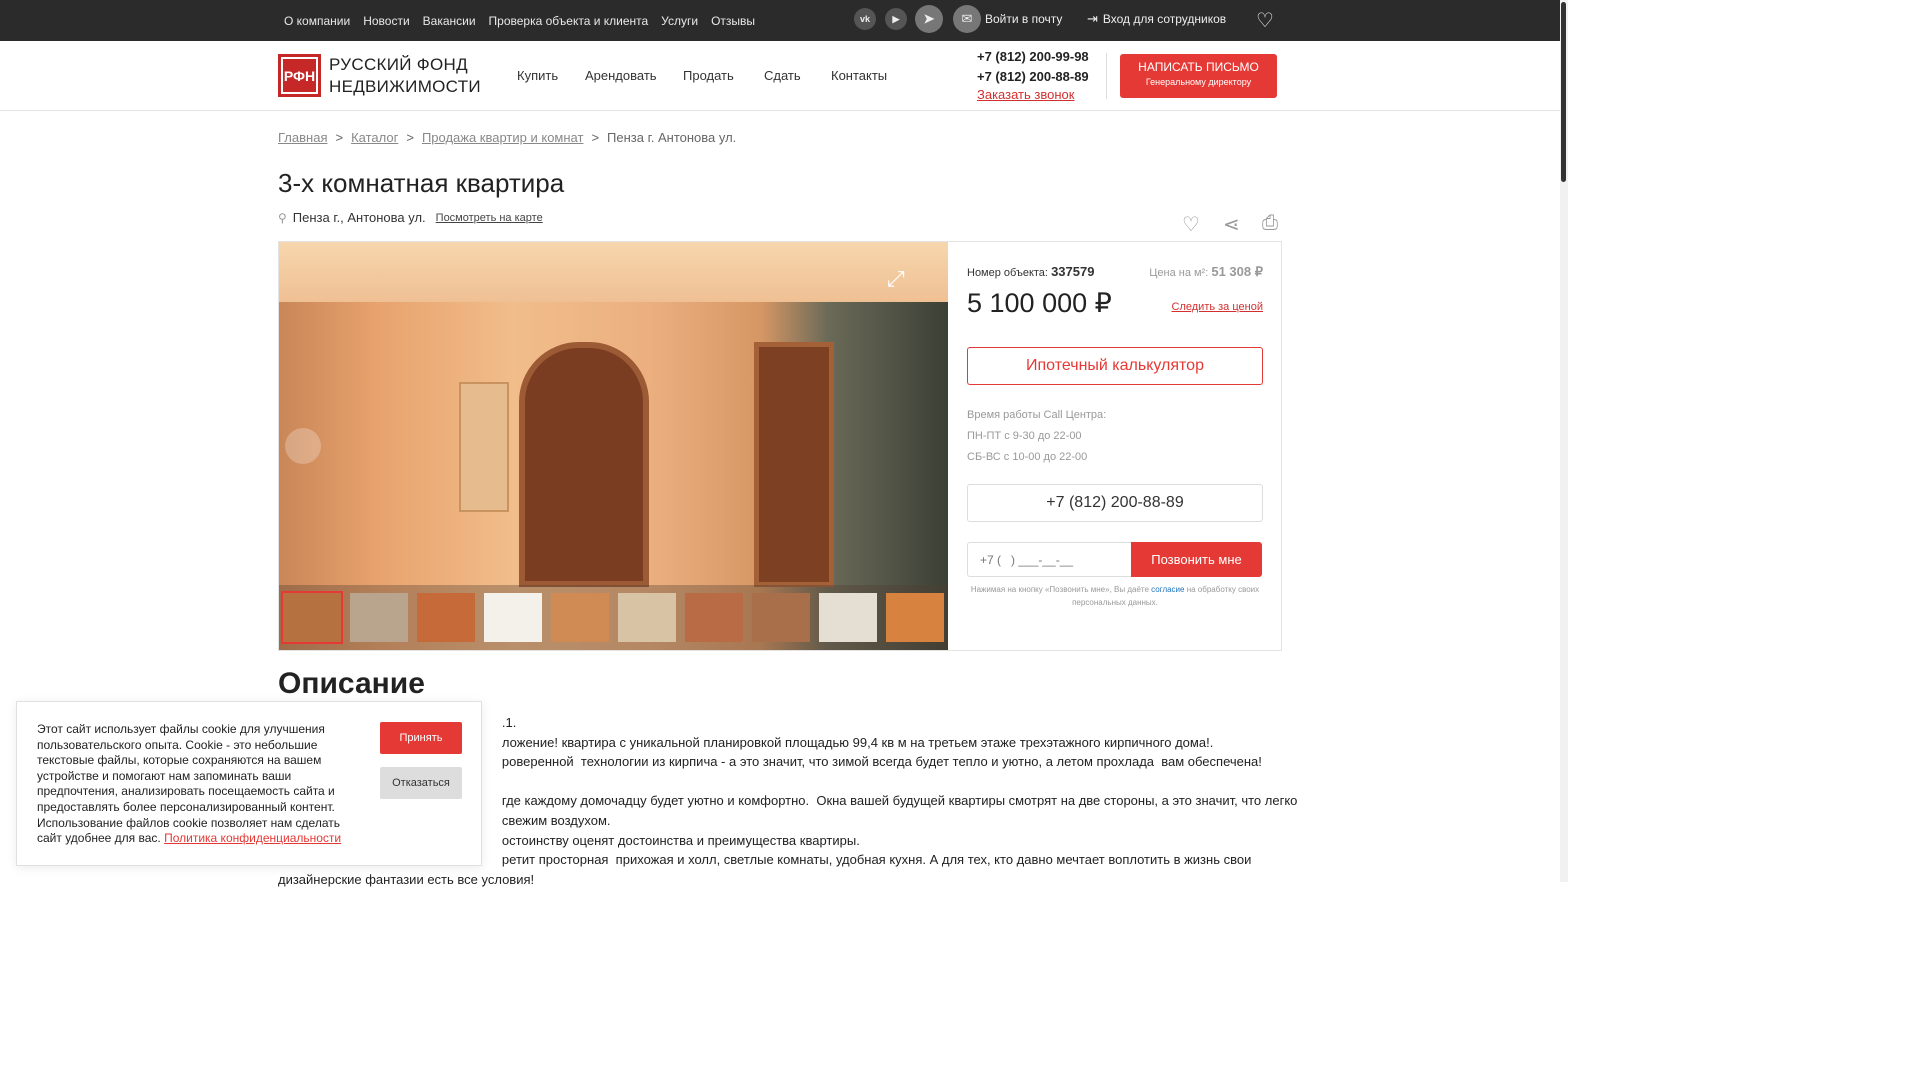 The image size is (1920, 1080). Describe the element at coordinates (1237, 271) in the screenshot. I see `price-per-m2-value: 51 308 ₽` at that location.